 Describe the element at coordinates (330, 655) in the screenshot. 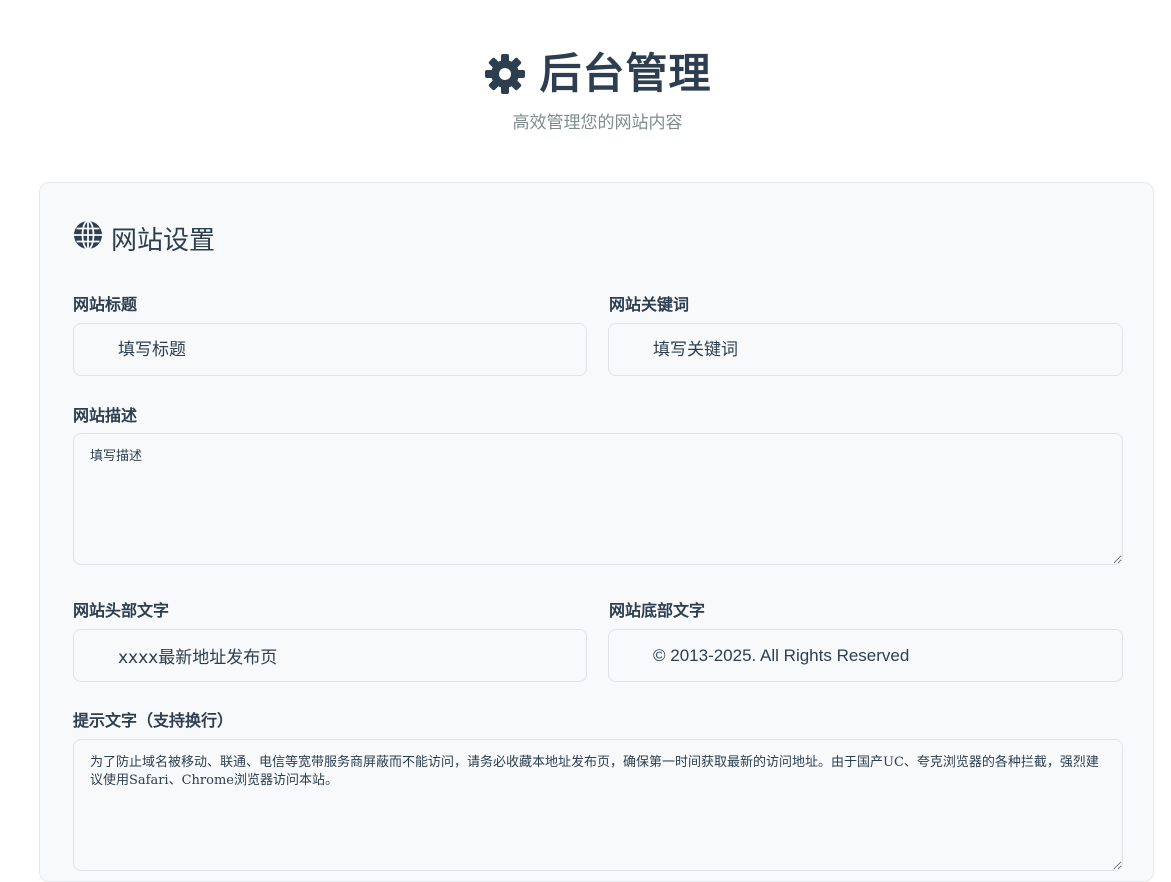

I see `header-text-input` at that location.